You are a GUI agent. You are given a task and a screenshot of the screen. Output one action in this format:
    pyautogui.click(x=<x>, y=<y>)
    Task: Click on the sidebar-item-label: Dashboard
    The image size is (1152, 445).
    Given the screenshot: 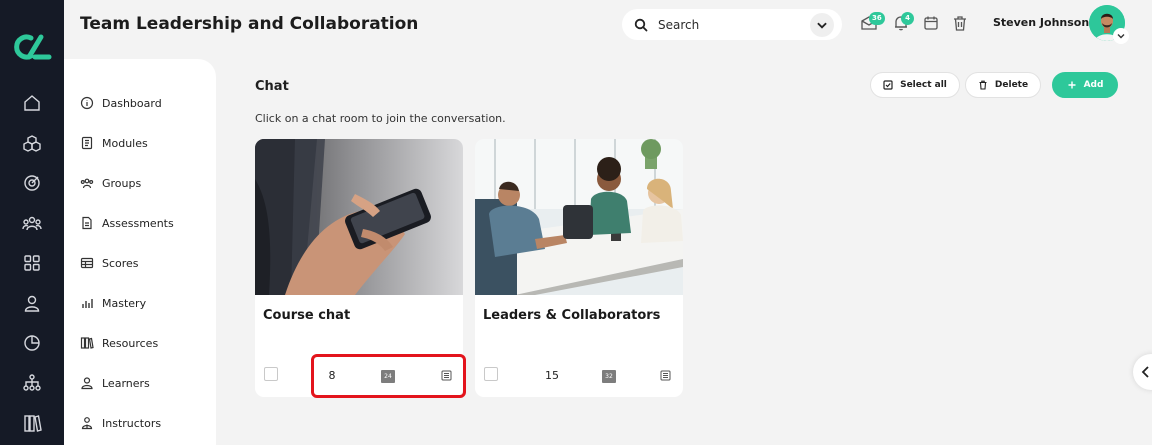 What is the action you would take?
    pyautogui.click(x=132, y=103)
    